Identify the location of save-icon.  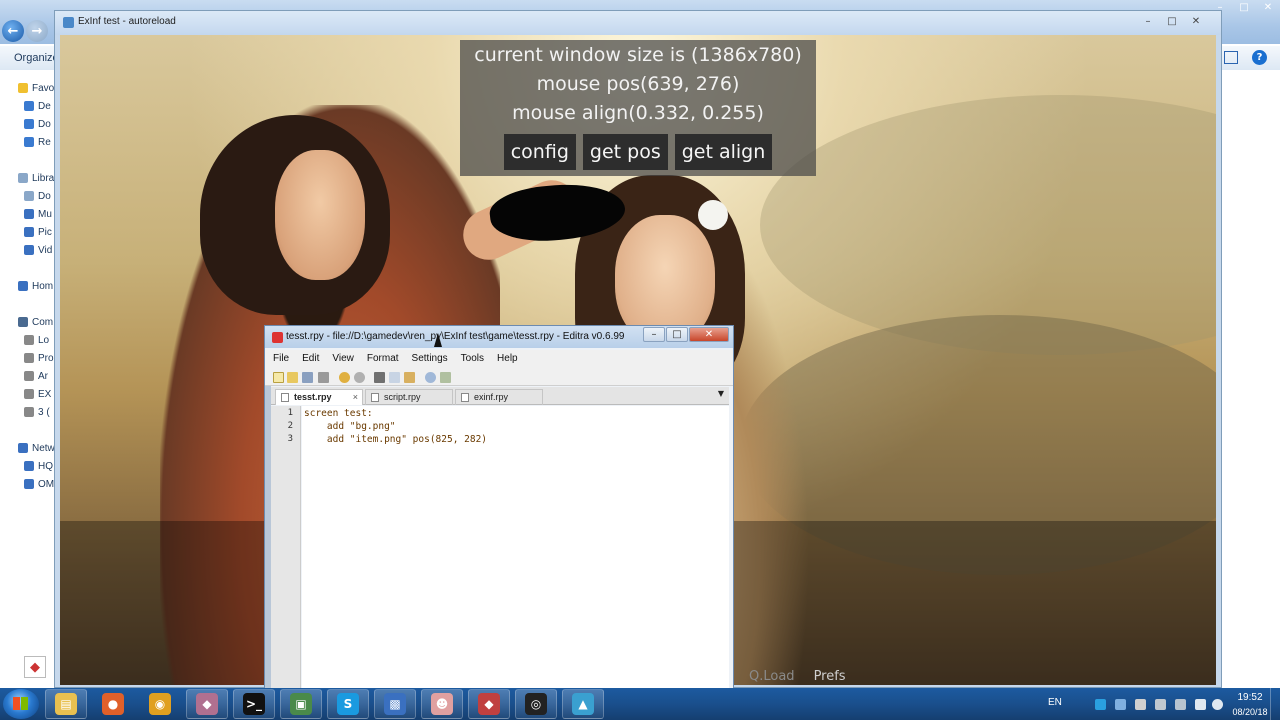
(307, 377).